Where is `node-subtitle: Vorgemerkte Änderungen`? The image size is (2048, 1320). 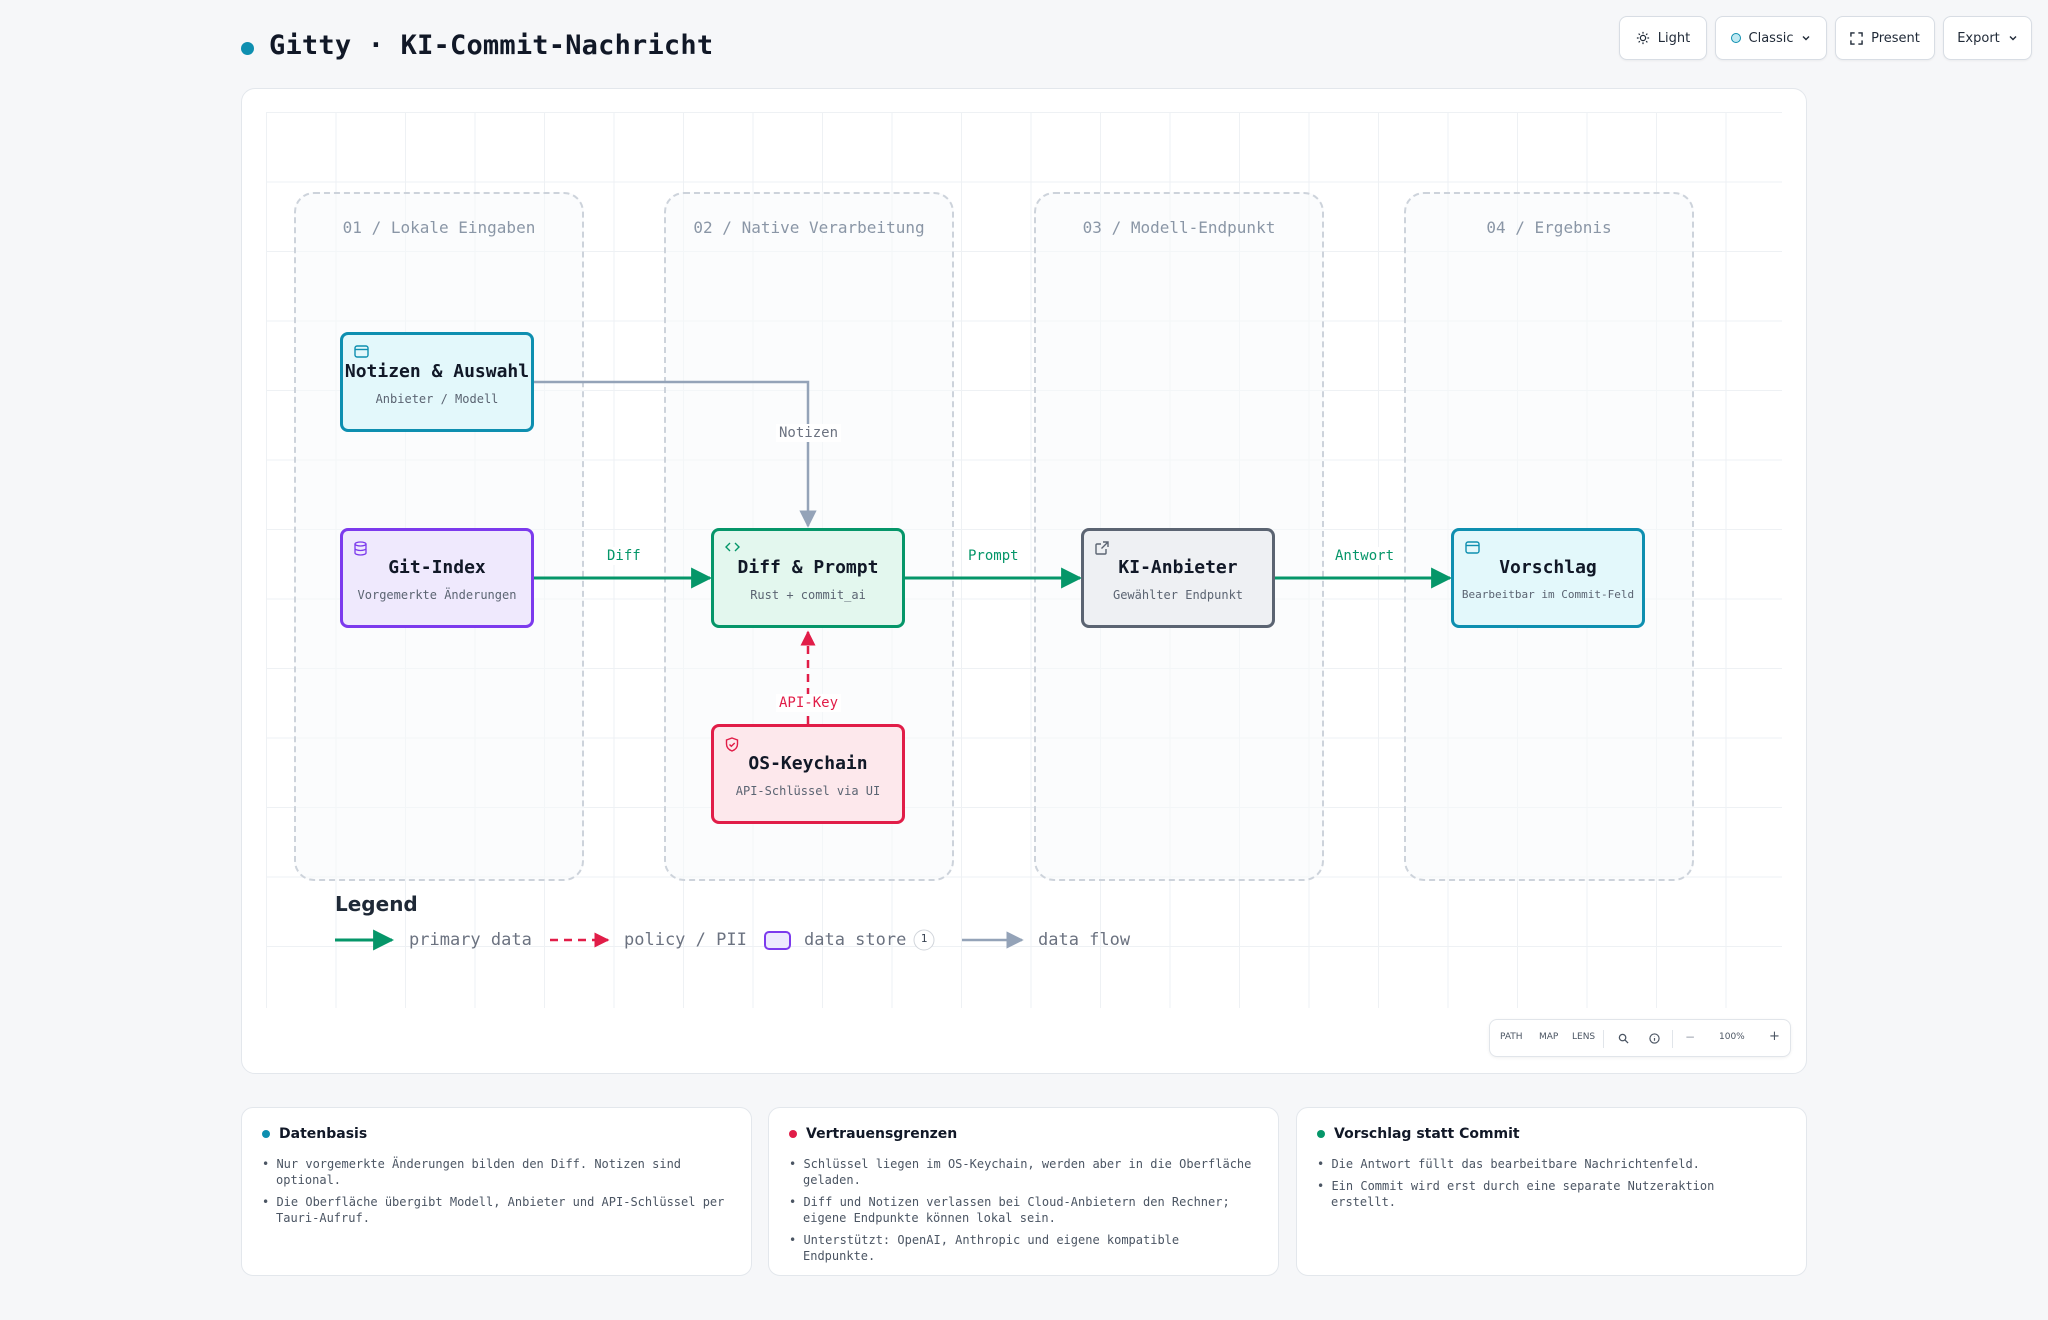 node-subtitle: Vorgemerkte Änderungen is located at coordinates (437, 595).